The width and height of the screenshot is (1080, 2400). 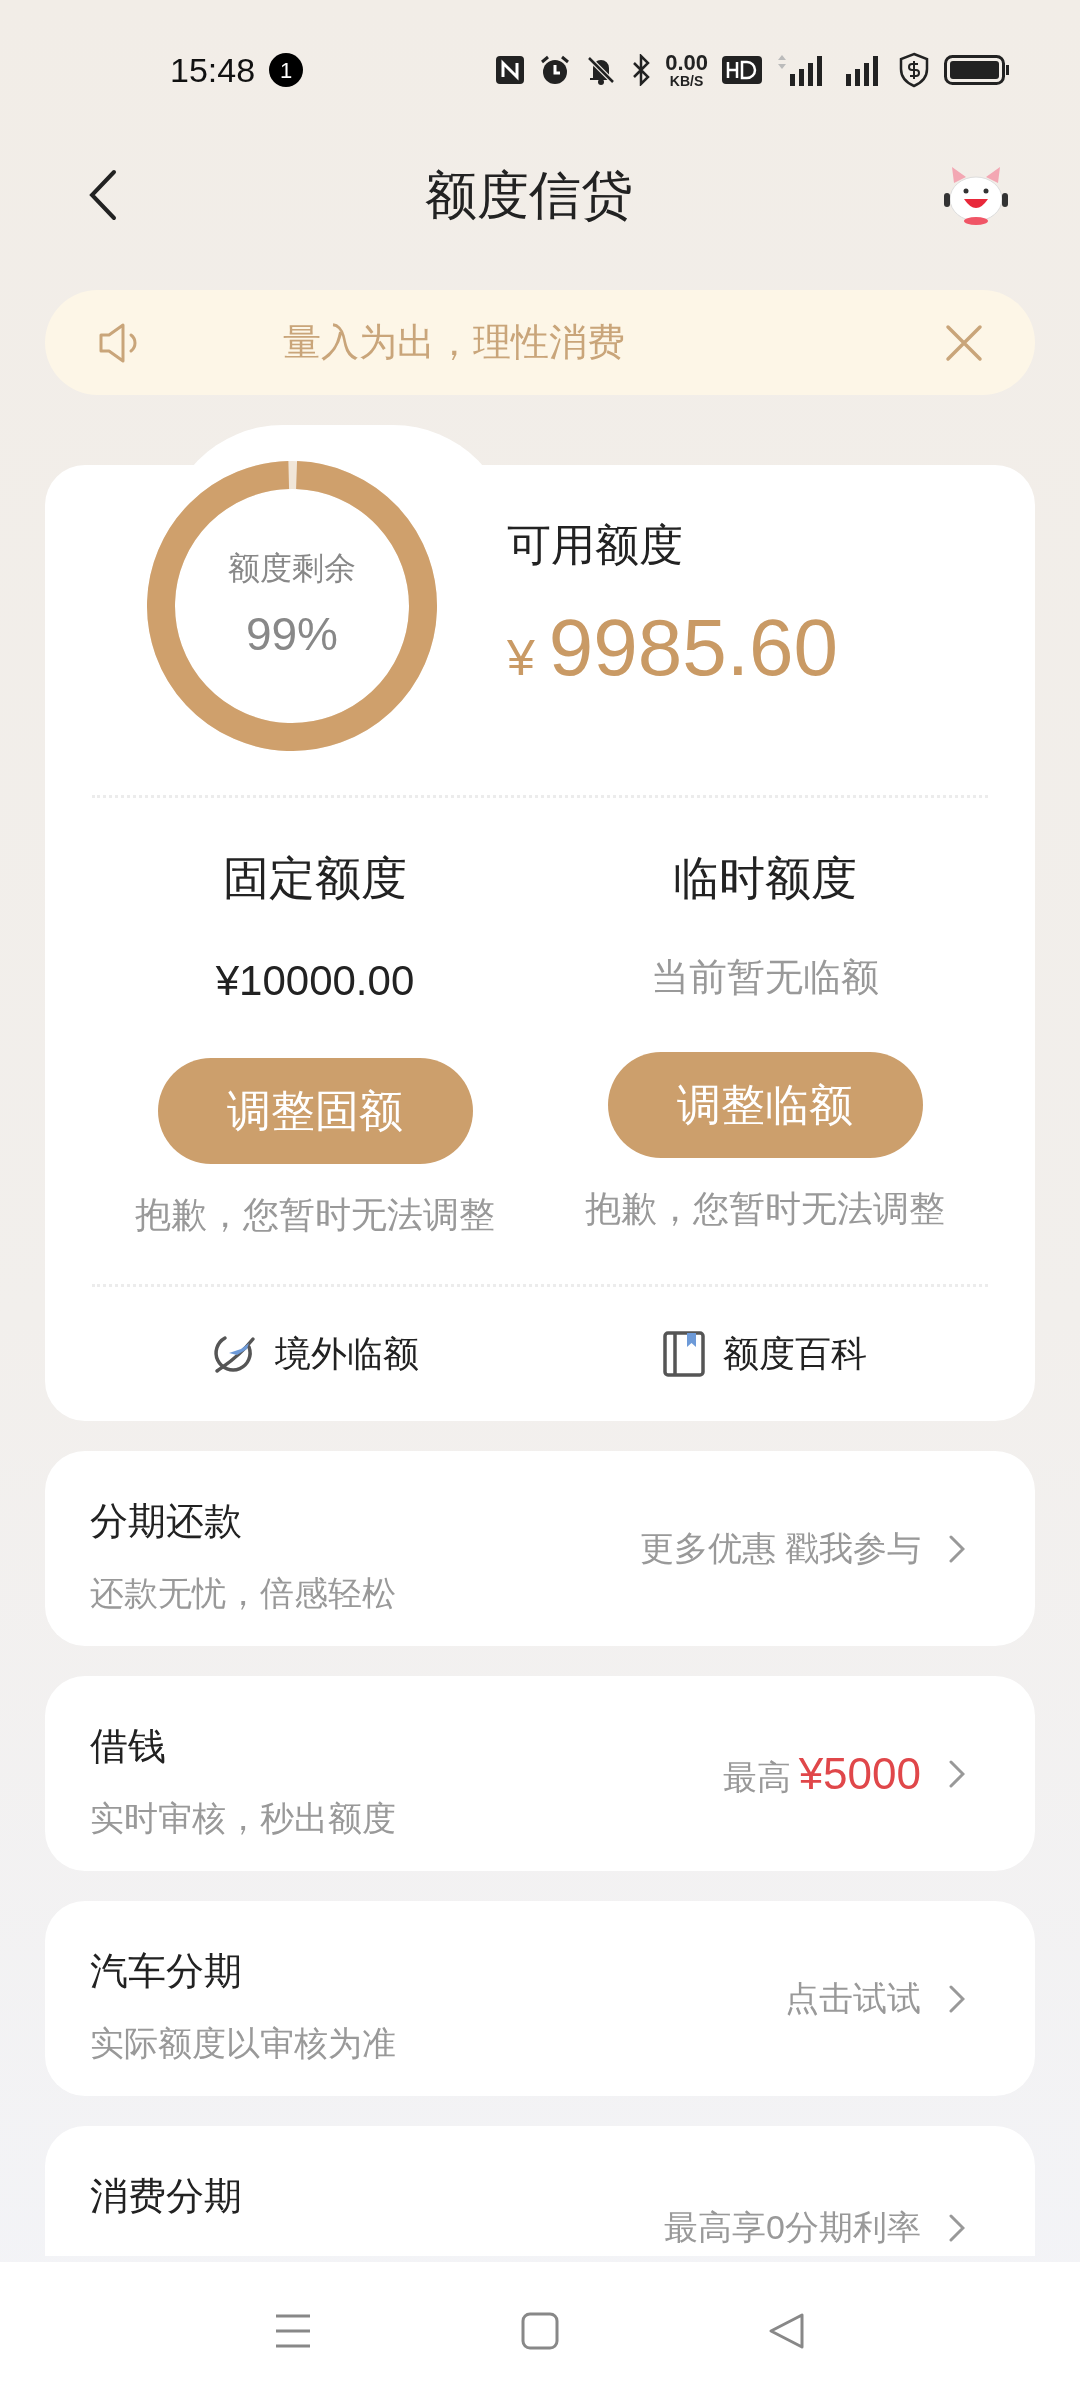 I want to click on service-subtitle: 实时审核，秒出额度, so click(x=243, y=1818).